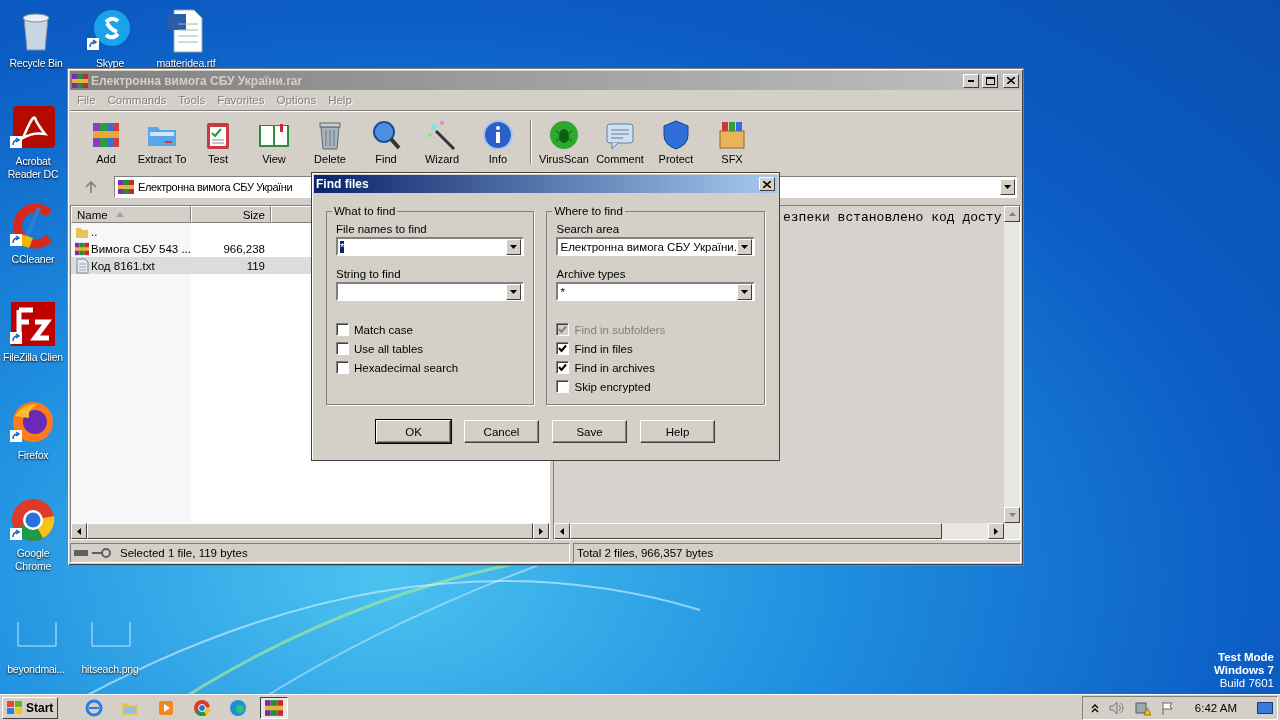 The image size is (1280, 720). Describe the element at coordinates (677, 431) in the screenshot. I see `dialog-button: Help` at that location.